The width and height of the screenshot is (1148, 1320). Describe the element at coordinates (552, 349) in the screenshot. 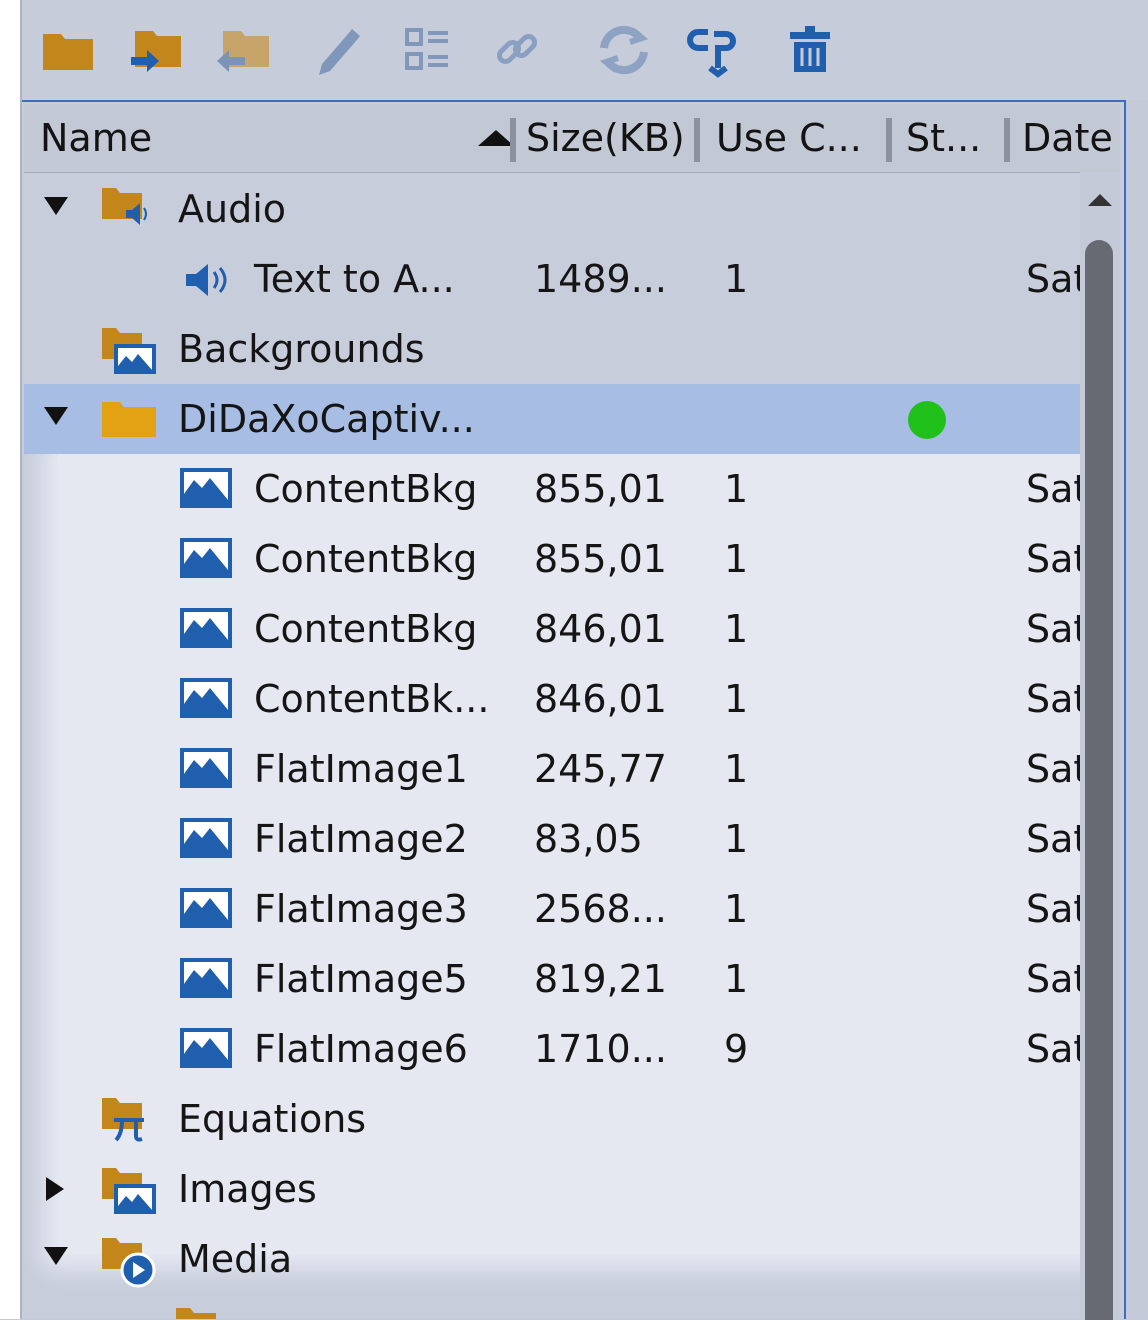

I see `table-row: Backgrounds` at that location.